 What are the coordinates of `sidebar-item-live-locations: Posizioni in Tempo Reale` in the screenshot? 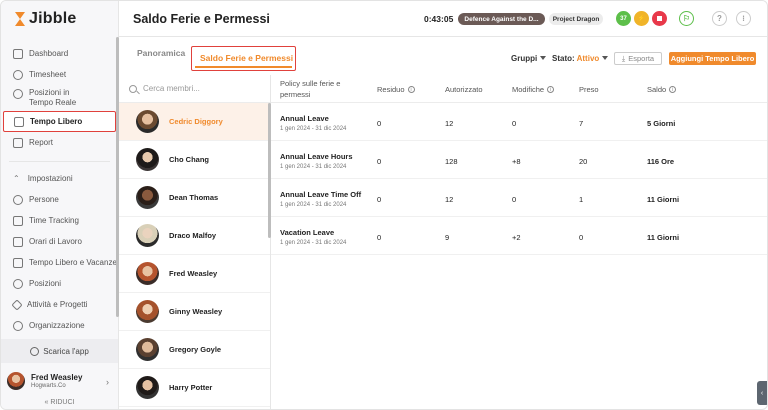 It's located at (59, 98).